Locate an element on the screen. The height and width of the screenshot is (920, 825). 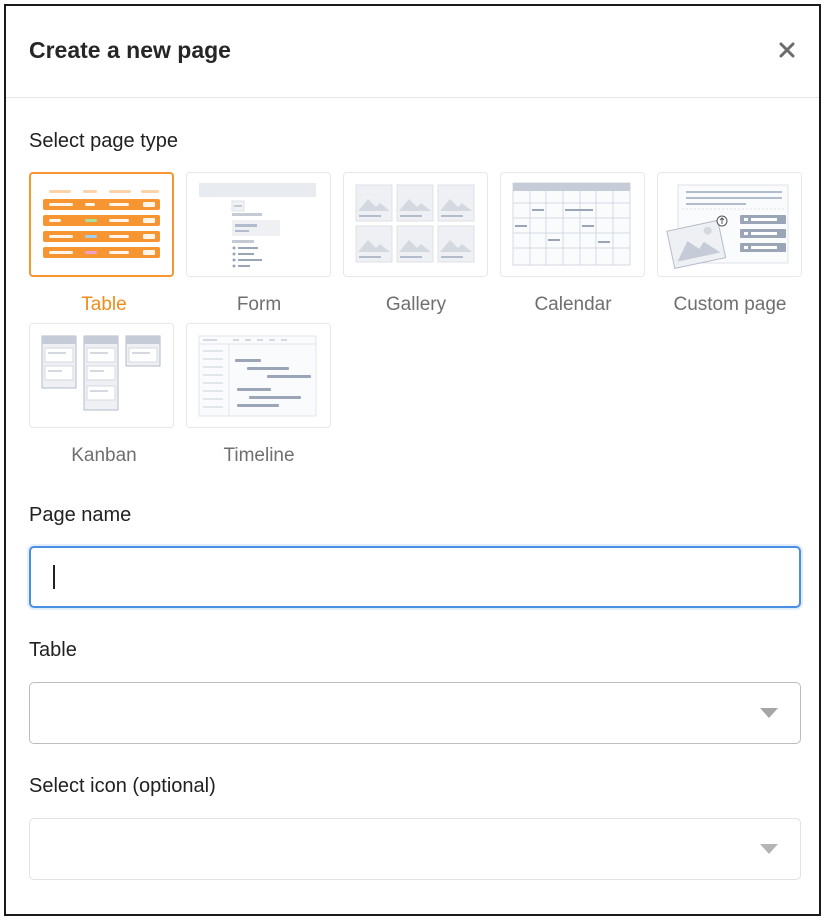
close-button is located at coordinates (787, 50).